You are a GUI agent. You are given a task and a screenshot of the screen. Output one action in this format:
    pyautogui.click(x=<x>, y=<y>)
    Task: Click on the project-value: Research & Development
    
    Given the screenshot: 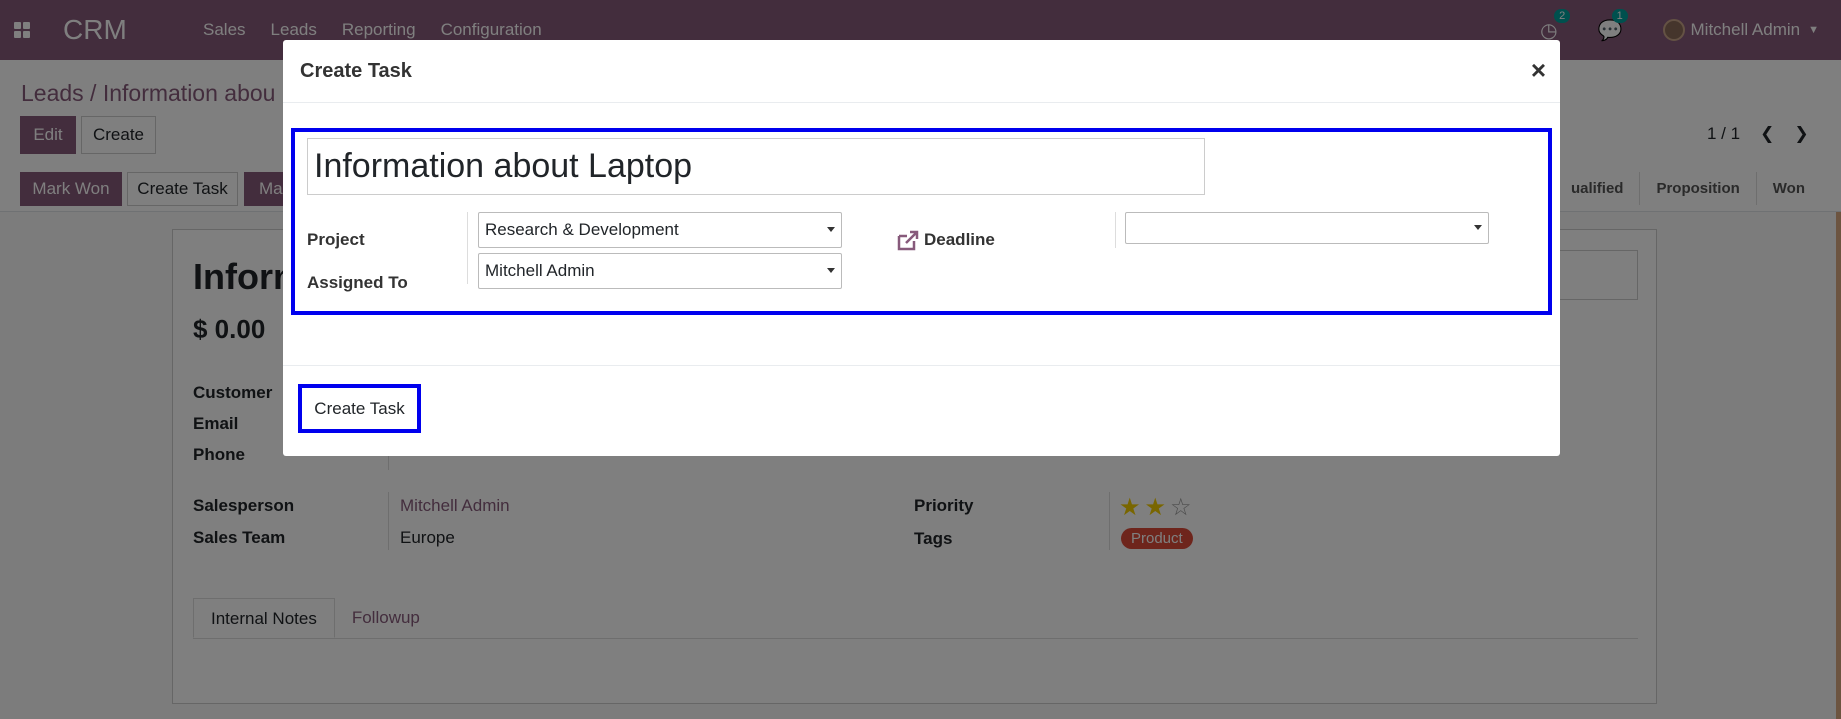 What is the action you would take?
    pyautogui.click(x=582, y=229)
    